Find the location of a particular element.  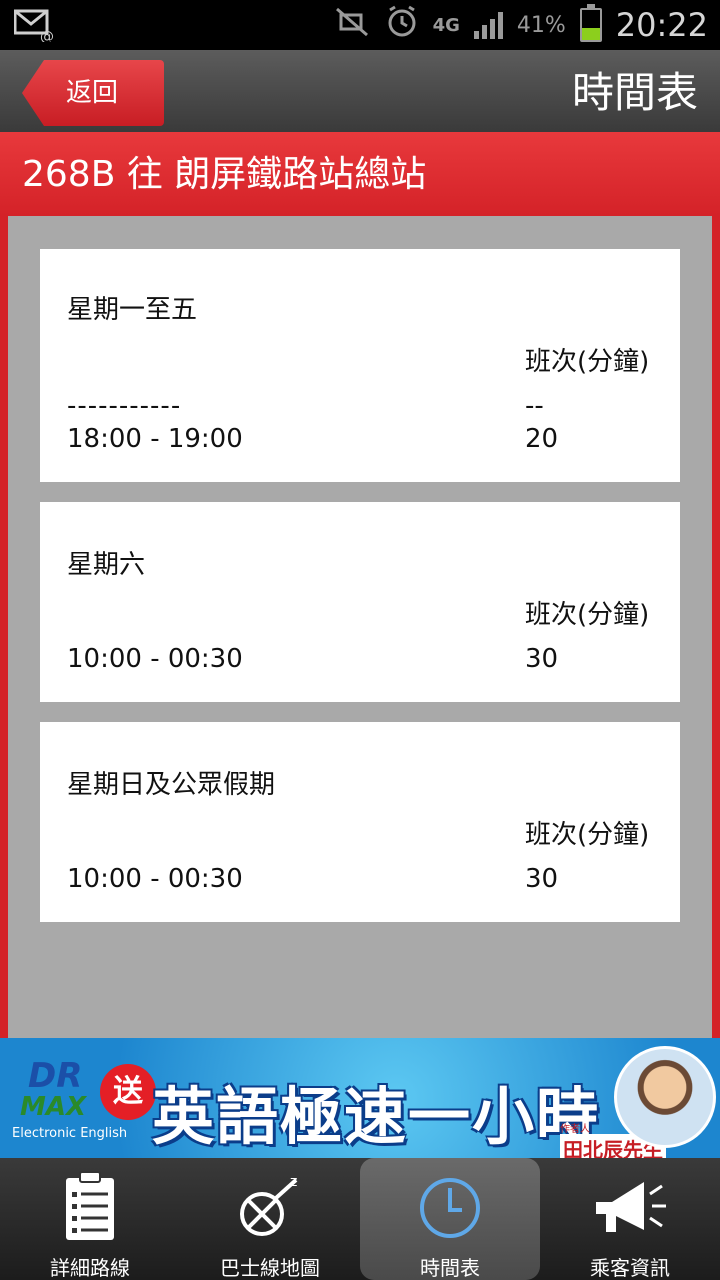

tab-timetable: 時間表 is located at coordinates (450, 1219).